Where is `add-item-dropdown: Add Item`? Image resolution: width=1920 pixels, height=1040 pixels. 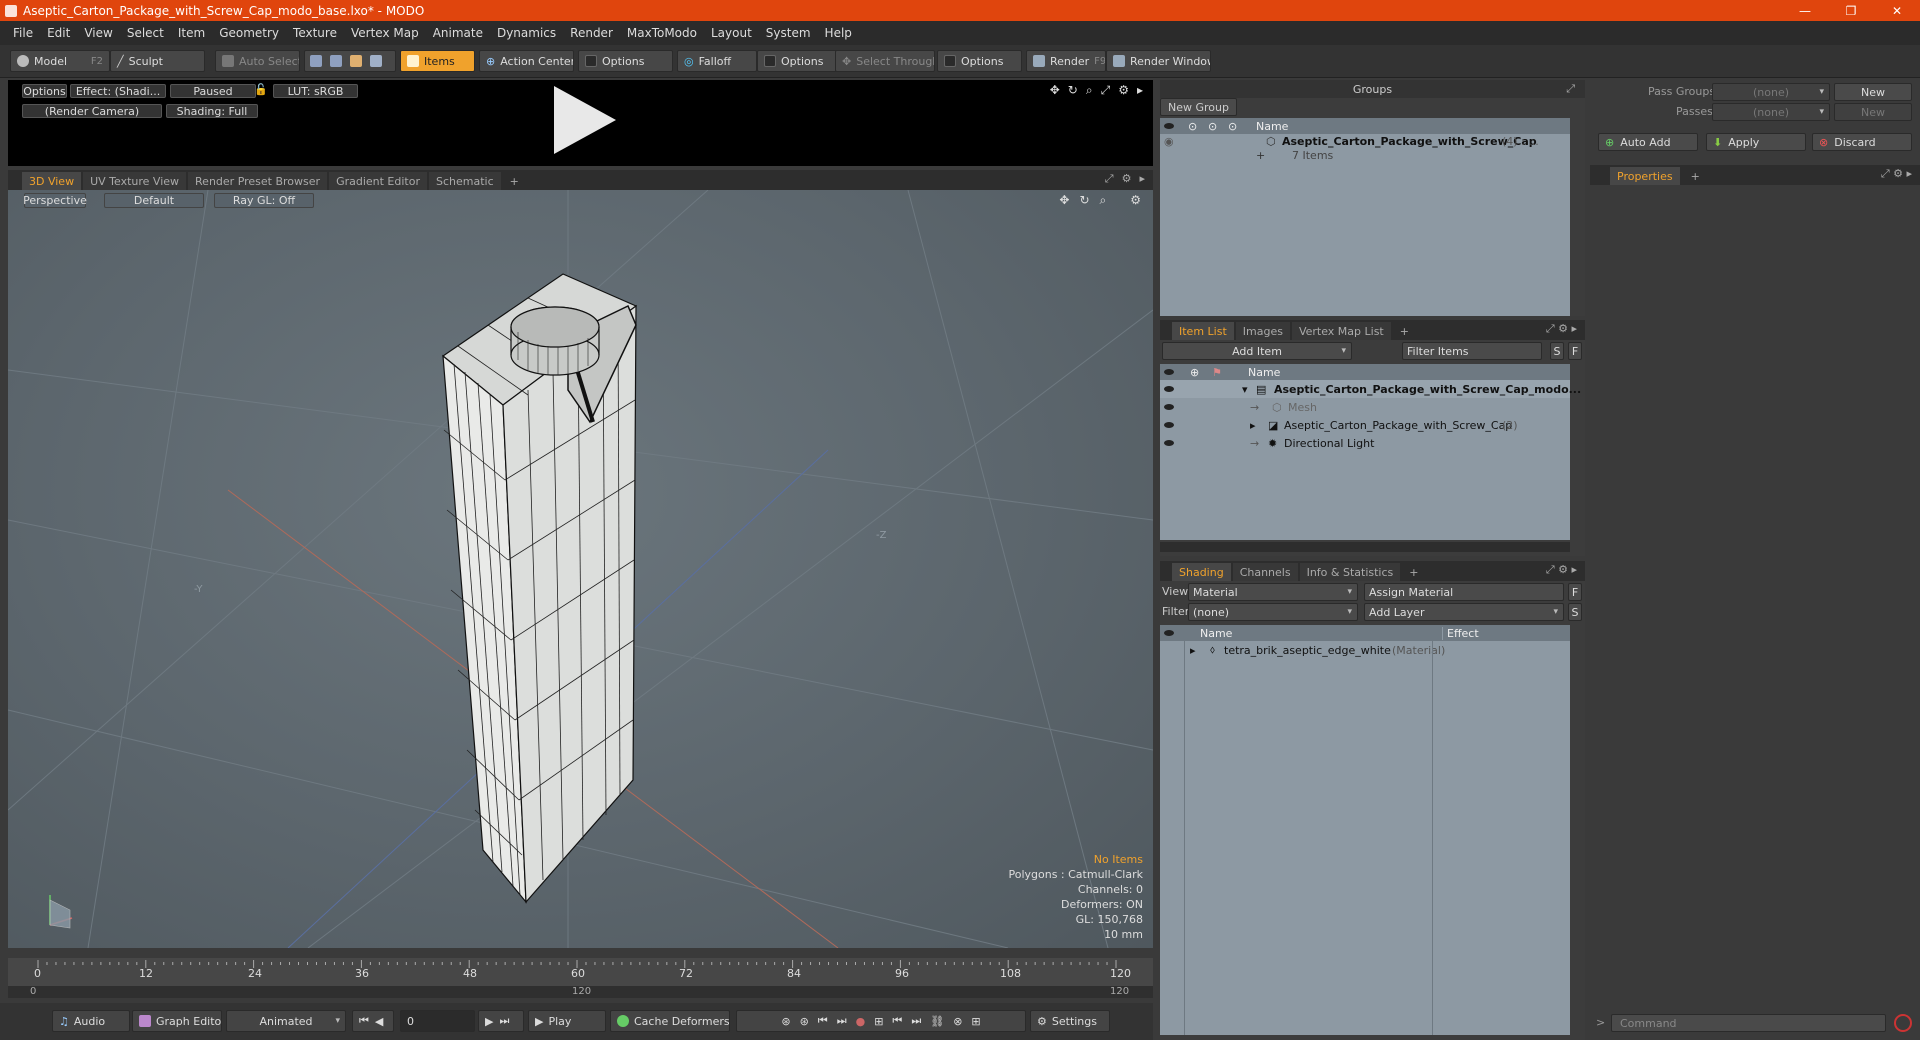 add-item-dropdown: Add Item is located at coordinates (1257, 351).